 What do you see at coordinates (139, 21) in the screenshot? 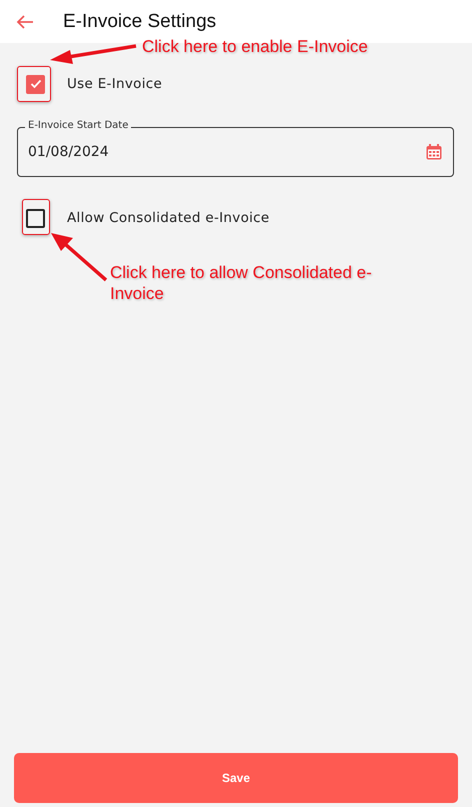
I see `page-title: E-Invoice Settings` at bounding box center [139, 21].